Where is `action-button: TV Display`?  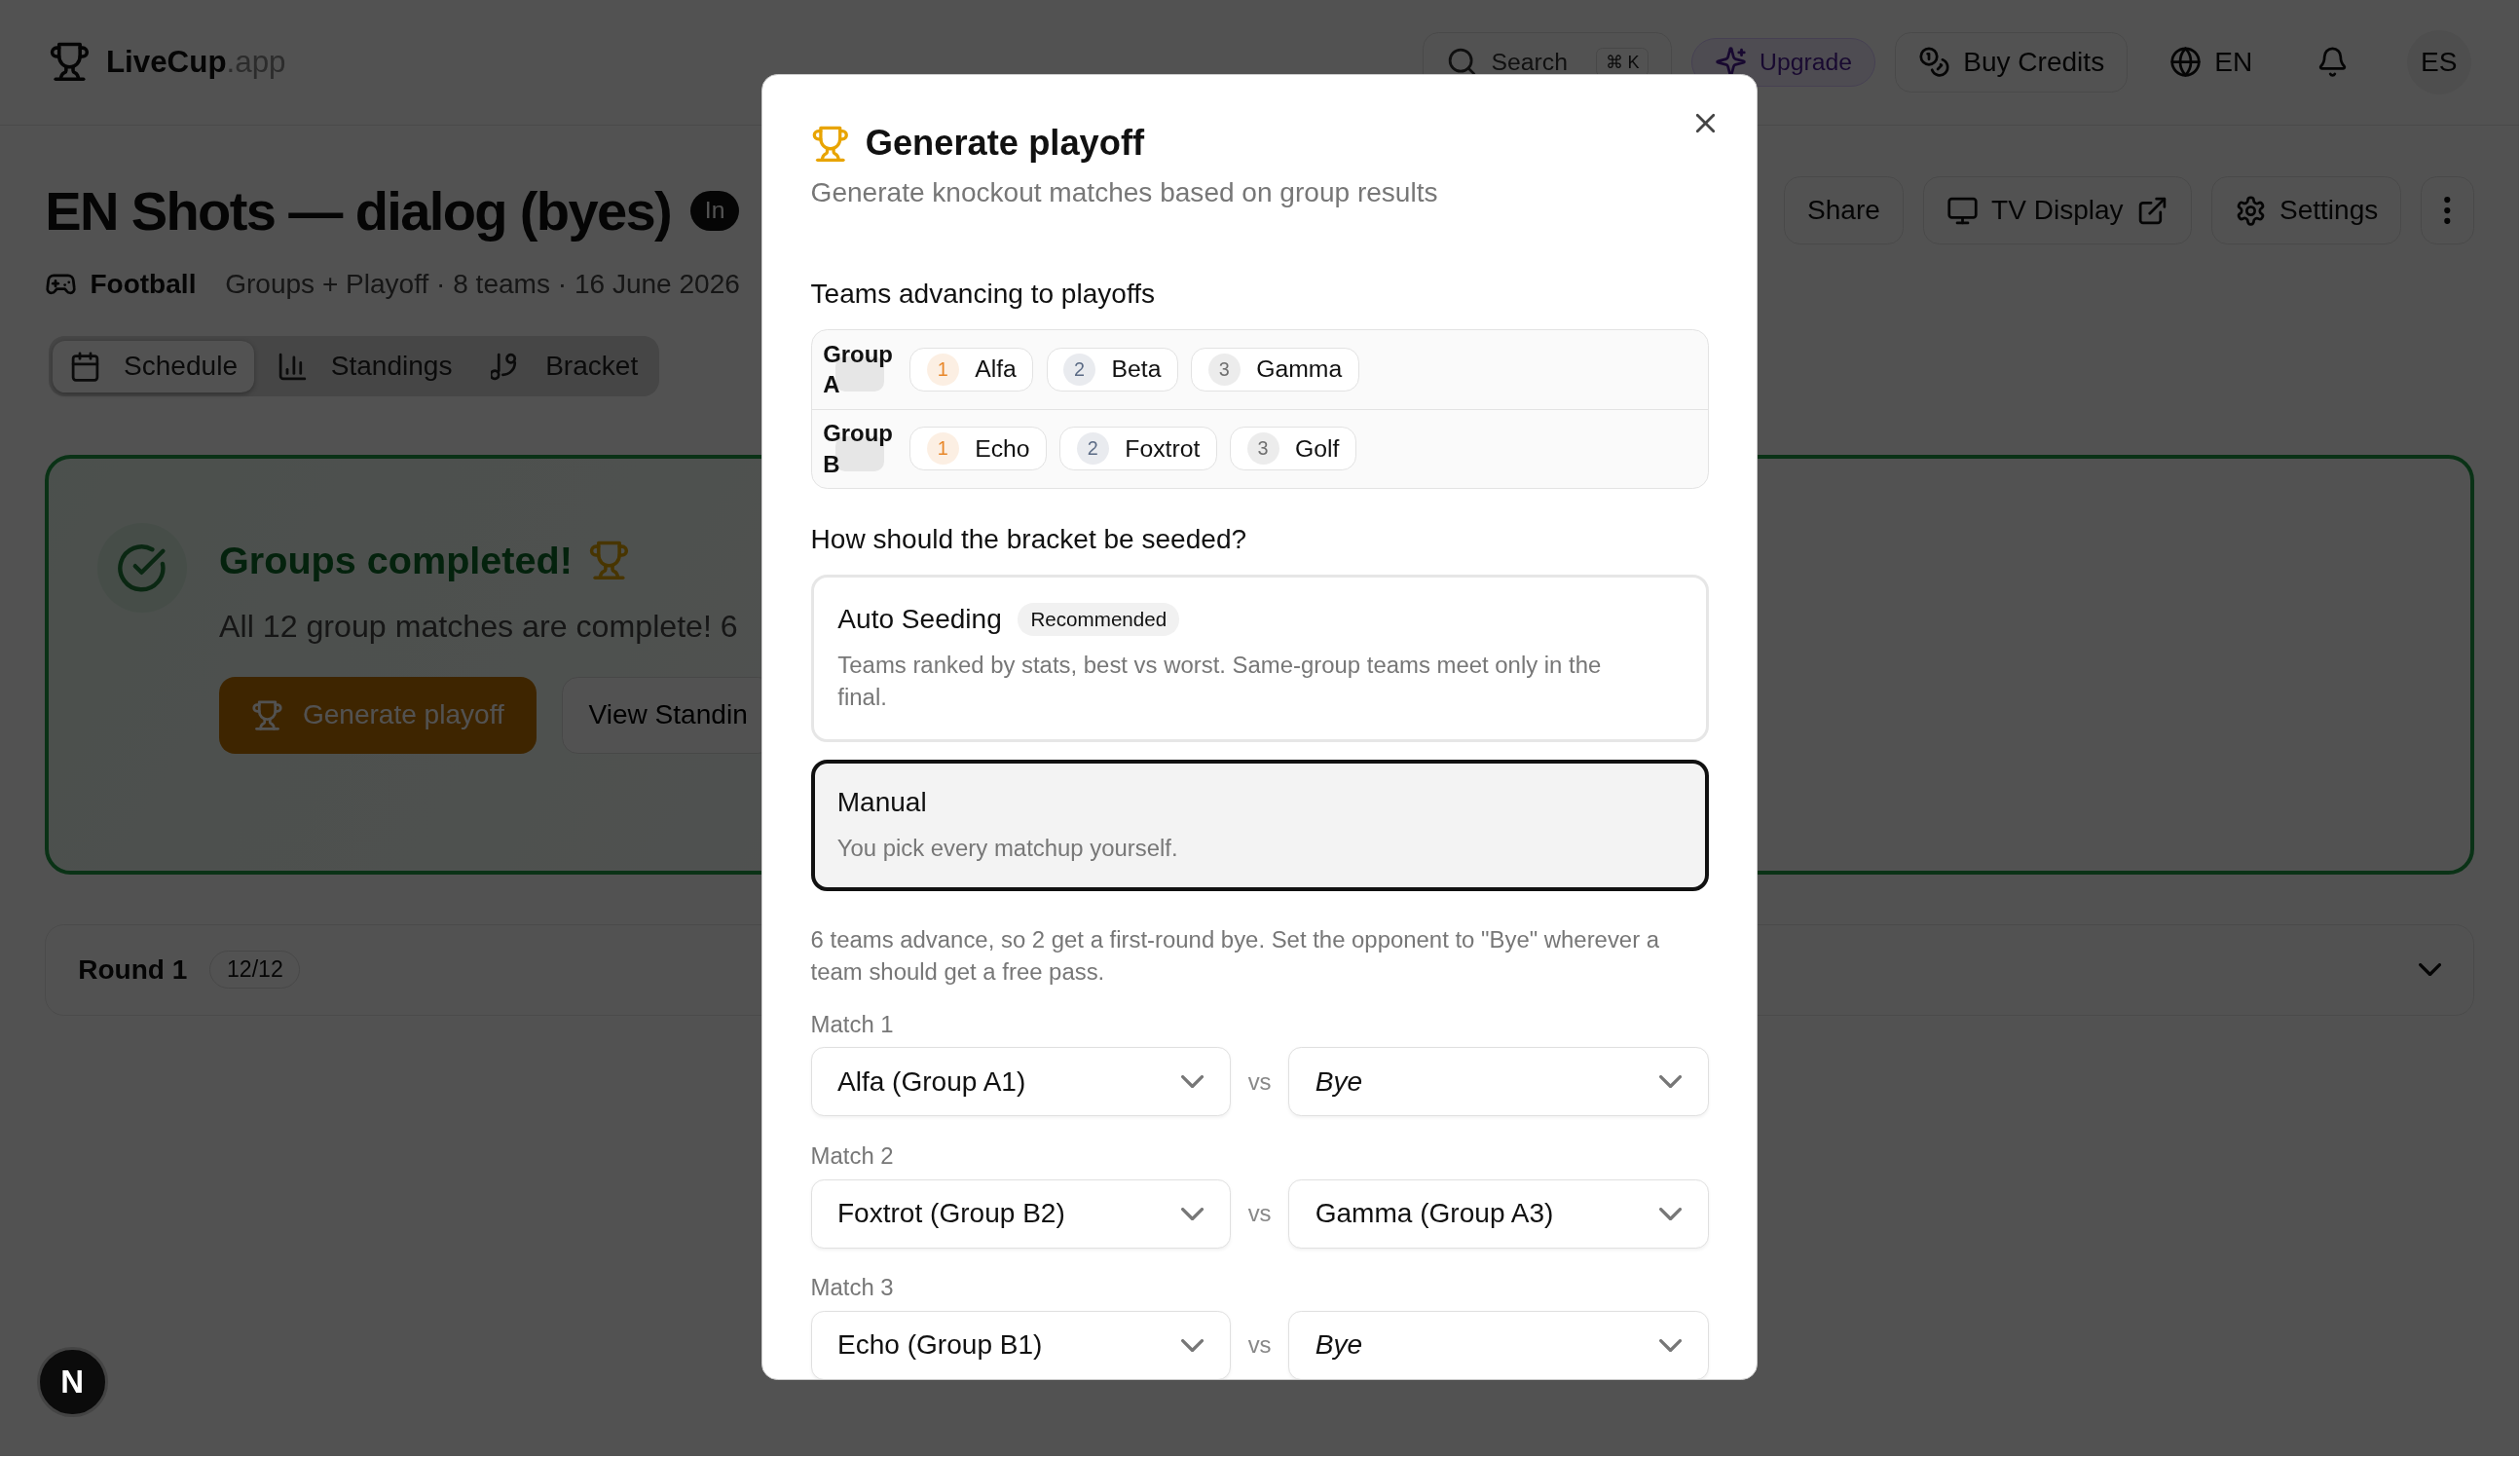 action-button: TV Display is located at coordinates (2057, 210).